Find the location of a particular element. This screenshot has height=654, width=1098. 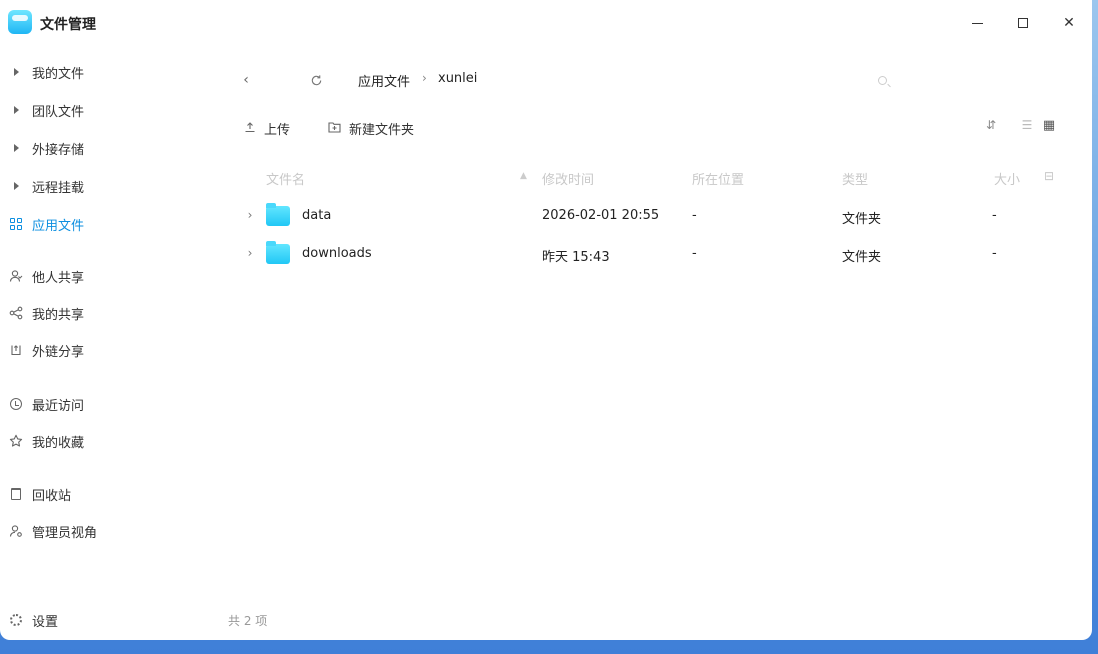

sidebar-item-app-files: 应用文件 is located at coordinates (46, 224).